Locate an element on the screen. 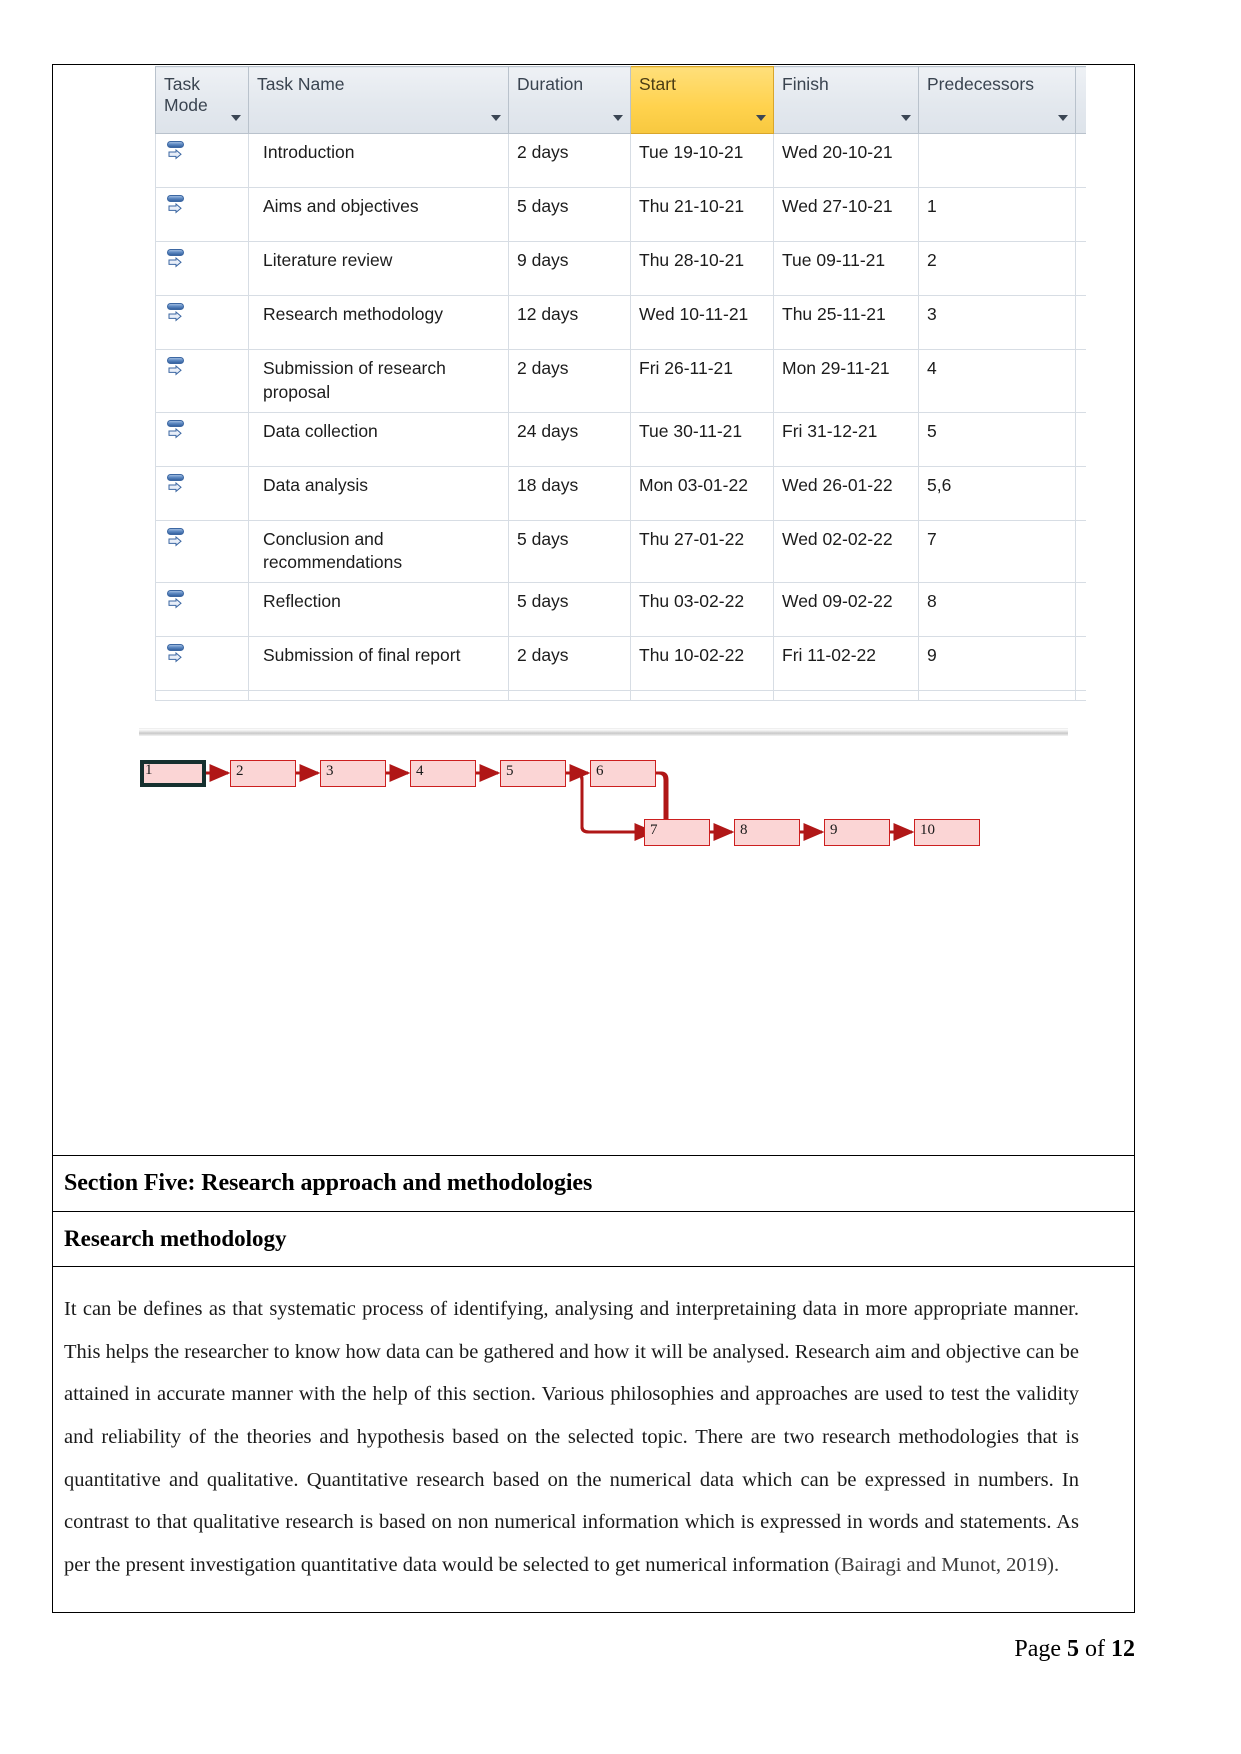 The image size is (1241, 1754). cell-predecessors: 5,6 is located at coordinates (997, 493).